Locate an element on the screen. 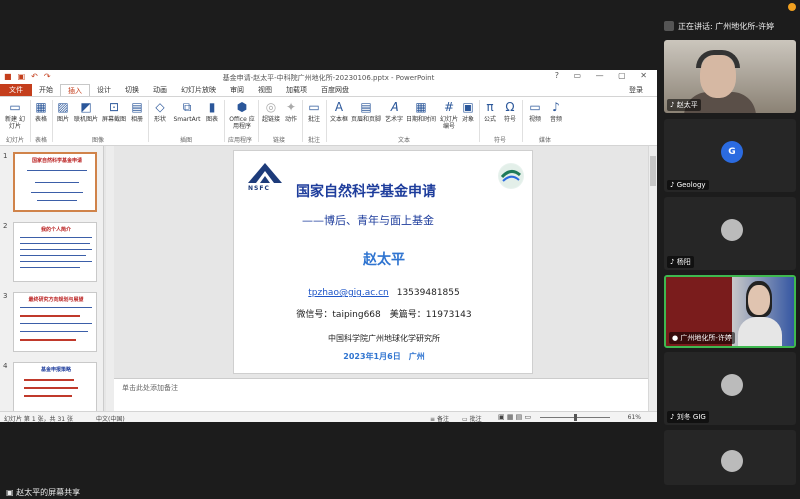  nsfc-logo-text: NSFC is located at coordinates (259, 188).